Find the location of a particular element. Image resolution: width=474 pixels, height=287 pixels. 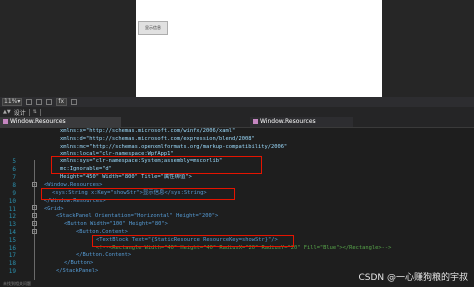

highlight-textblock-staticresource is located at coordinates (193, 241).